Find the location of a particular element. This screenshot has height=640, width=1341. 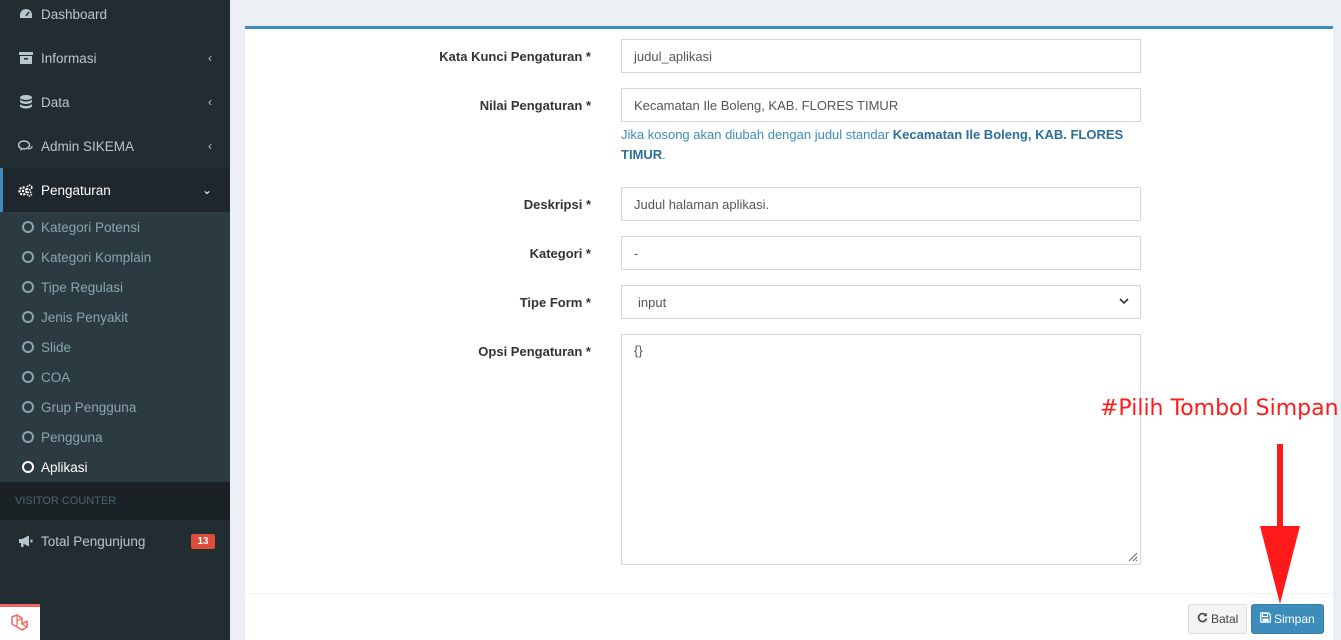

category-input: - is located at coordinates (881, 253).